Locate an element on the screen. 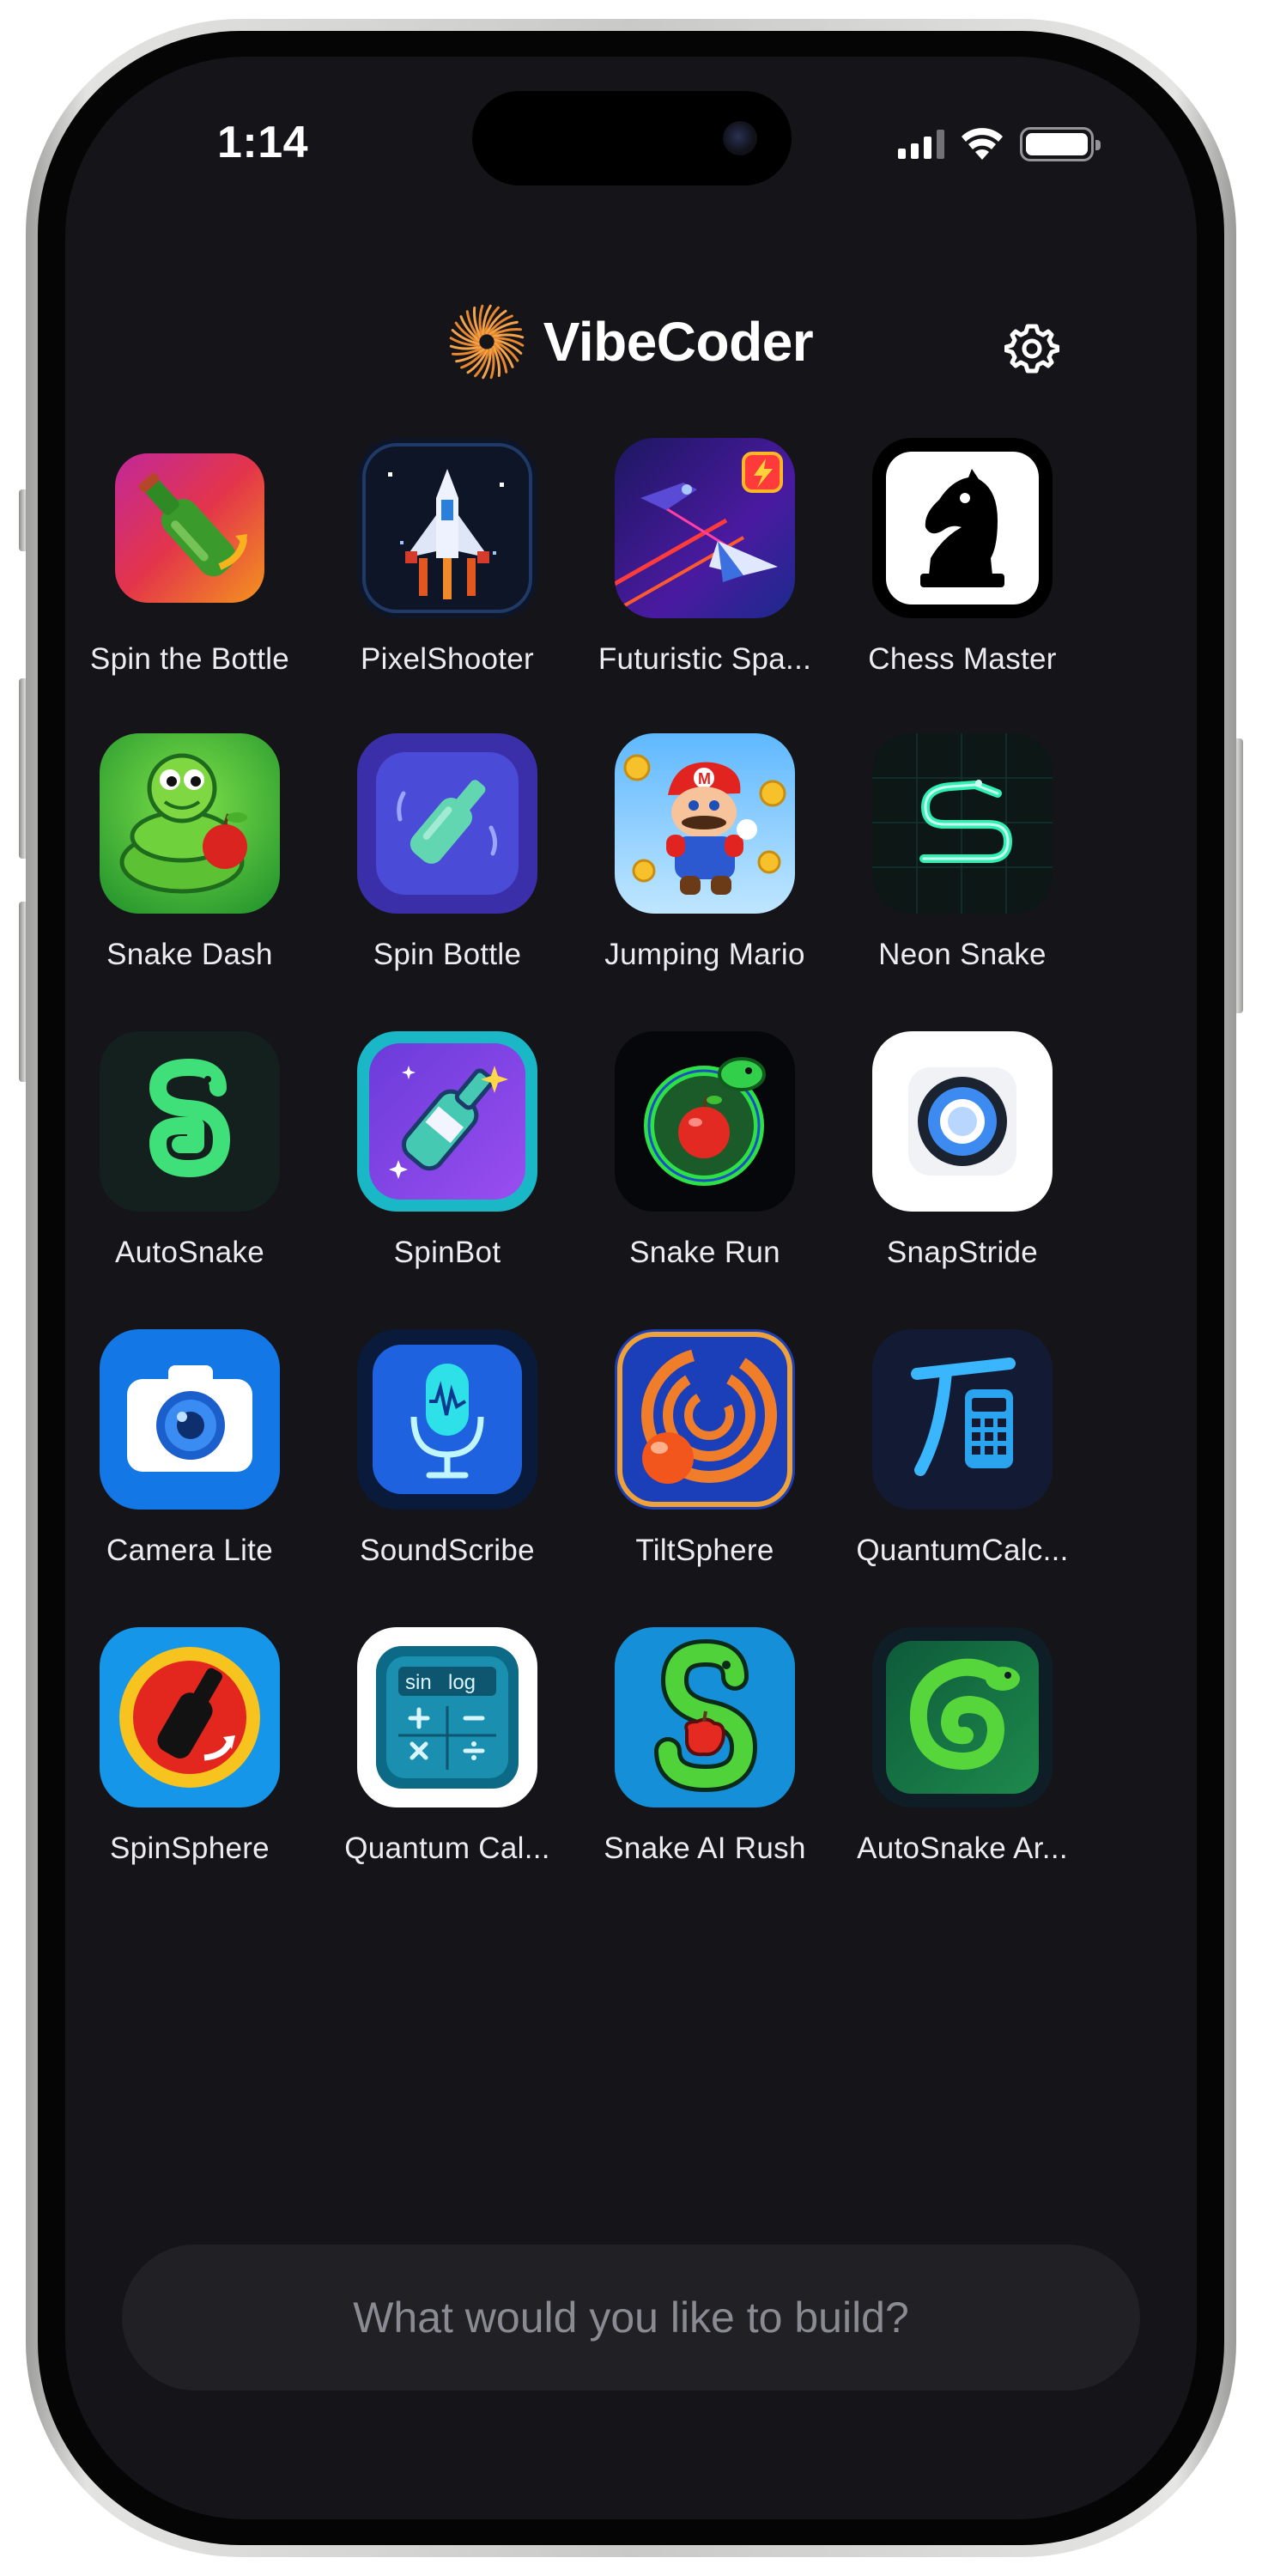  microphone-icon is located at coordinates (447, 1419).